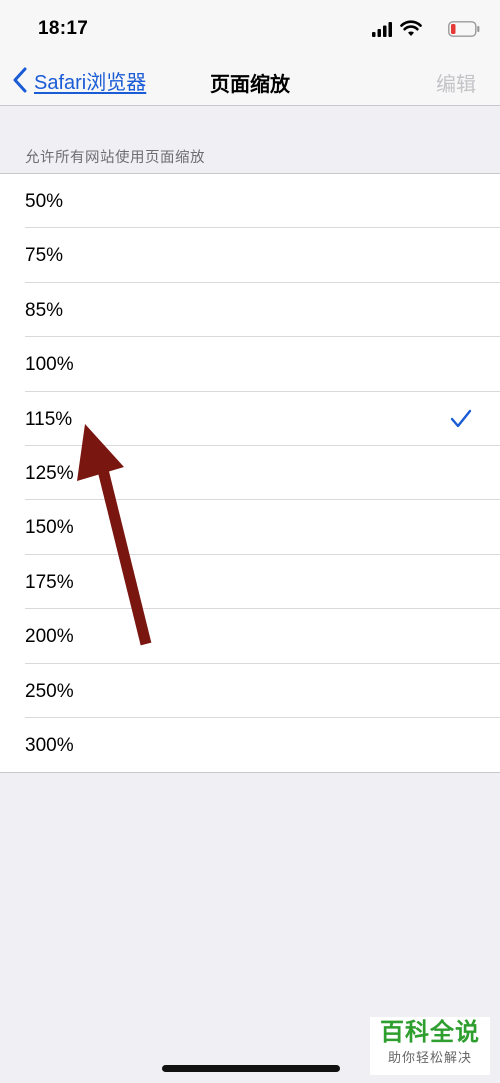 The width and height of the screenshot is (500, 1083). I want to click on zoom-option-label: 100%, so click(49, 365).